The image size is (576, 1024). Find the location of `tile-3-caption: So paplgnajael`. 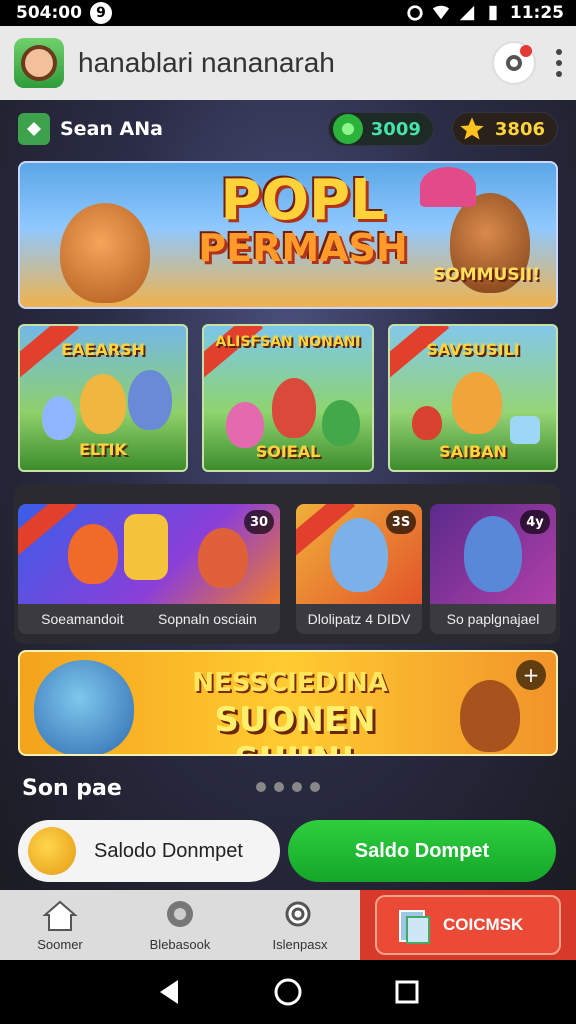

tile-3-caption: So paplgnajael is located at coordinates (493, 619).